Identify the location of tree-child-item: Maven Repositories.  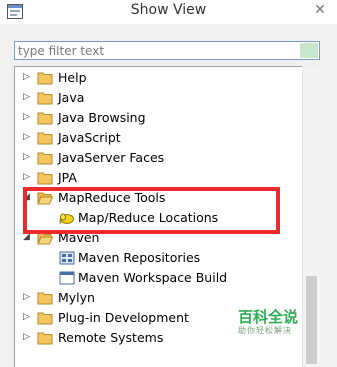
(160, 258).